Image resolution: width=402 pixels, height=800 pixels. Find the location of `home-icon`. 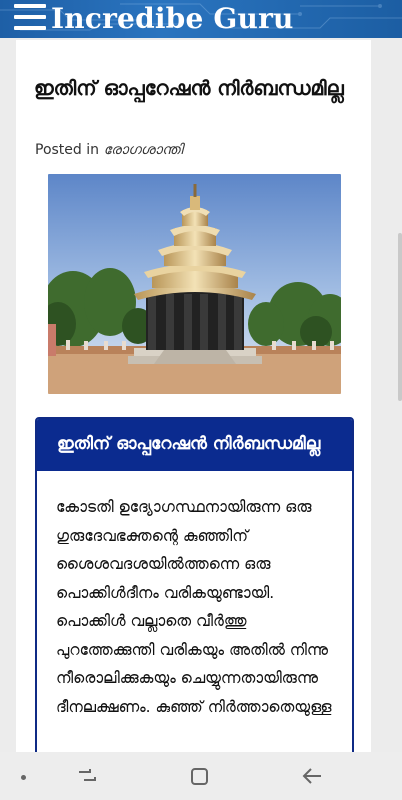

home-icon is located at coordinates (200, 777).